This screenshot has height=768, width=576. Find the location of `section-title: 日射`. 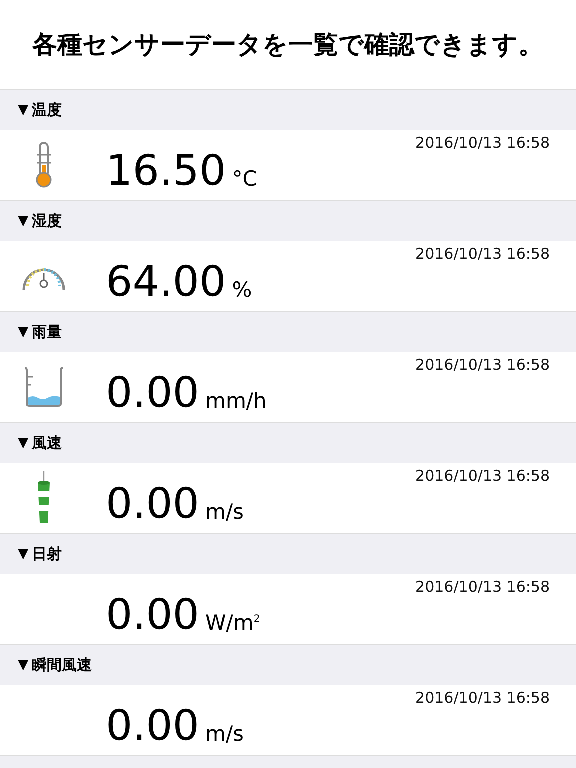

section-title: 日射 is located at coordinates (47, 554).